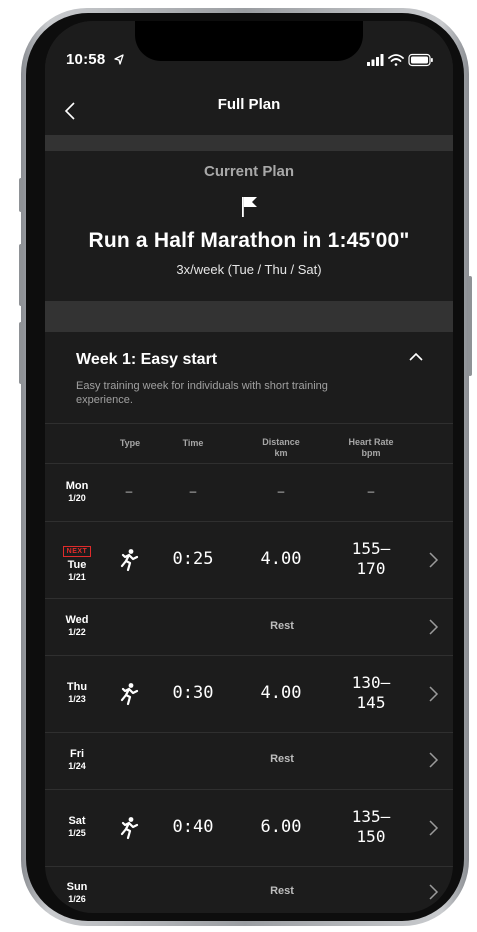 The height and width of the screenshot is (932, 477). Describe the element at coordinates (249, 492) in the screenshot. I see `day-row-mon: Mon 1/20 – – – –` at that location.